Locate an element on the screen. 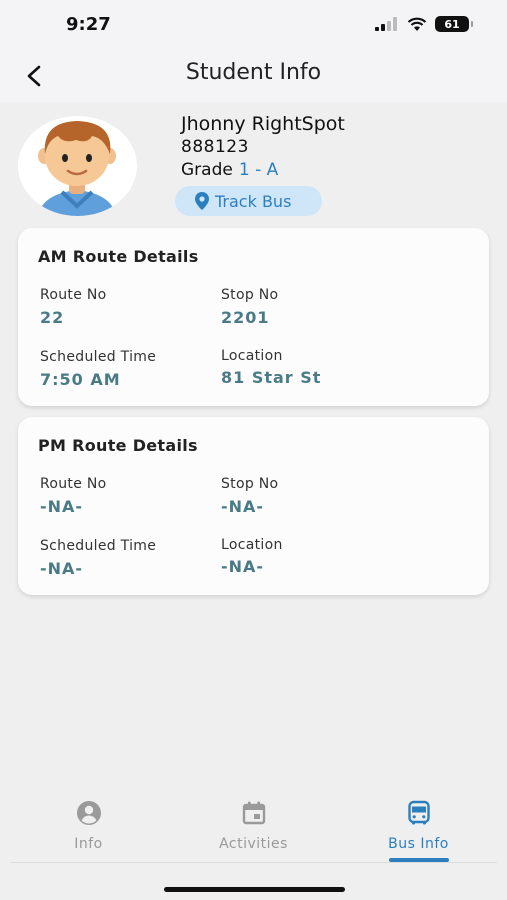  am-location-value: 81 Star St is located at coordinates (271, 377).